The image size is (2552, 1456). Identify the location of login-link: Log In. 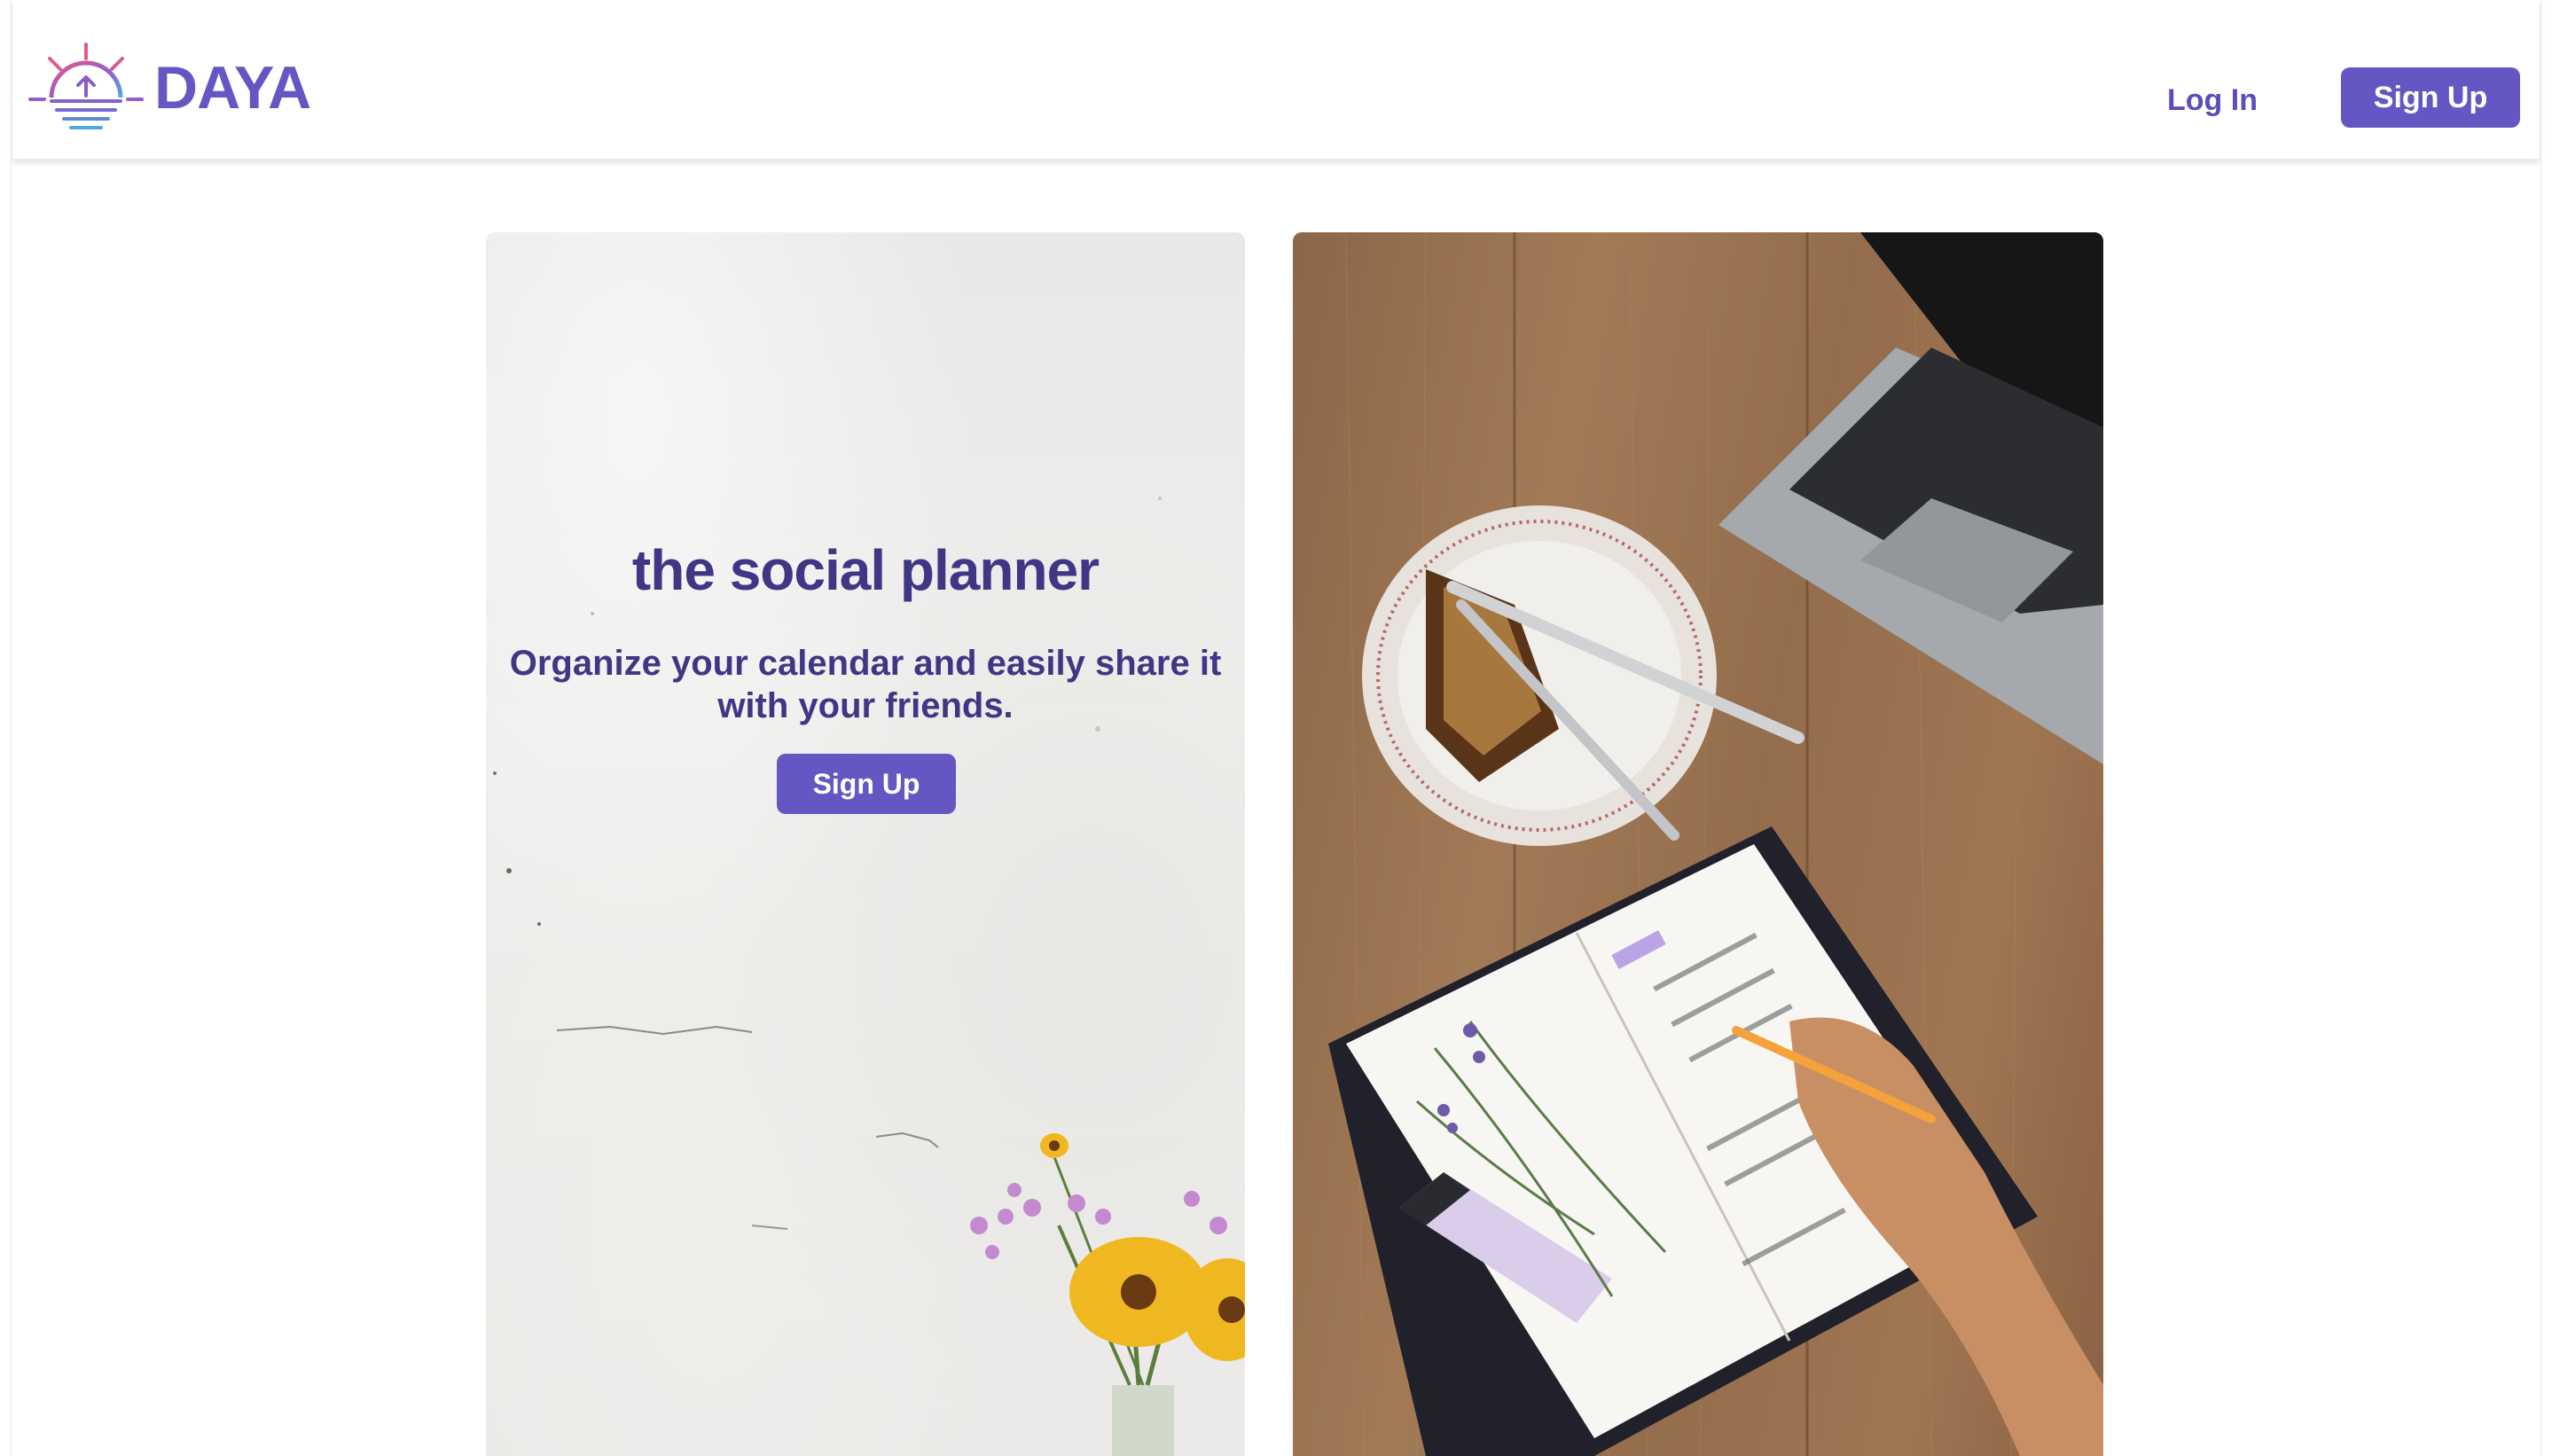
(2212, 100).